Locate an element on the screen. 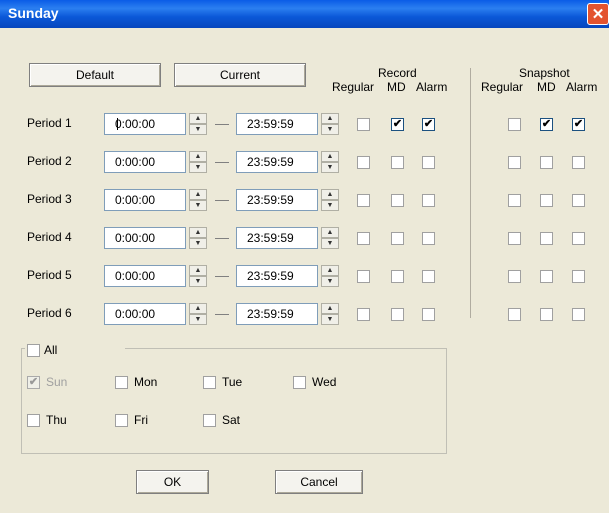 This screenshot has height=513, width=609. record-md-checkbox: ✔ is located at coordinates (397, 124).